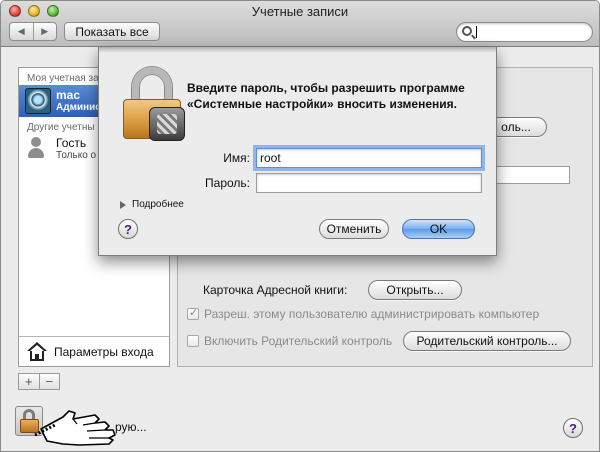 Image resolution: width=600 pixels, height=452 pixels. I want to click on name-label: Имя:, so click(236, 158).